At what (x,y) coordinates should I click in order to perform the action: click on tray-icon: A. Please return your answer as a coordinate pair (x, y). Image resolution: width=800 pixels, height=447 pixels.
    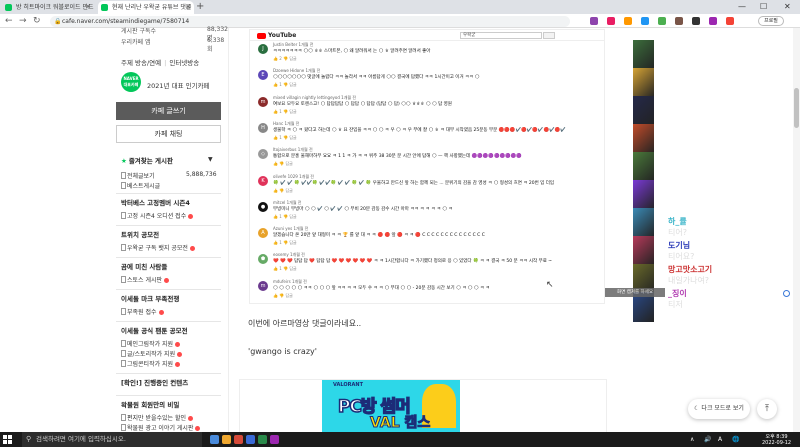
    Looking at the image, I should click on (720, 439).